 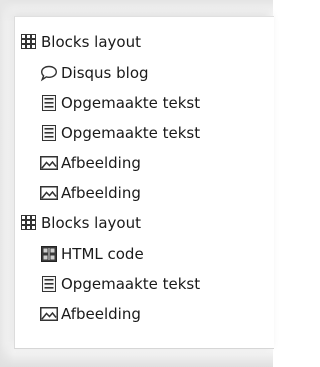 What do you see at coordinates (102, 254) in the screenshot?
I see `tree-item-label: HTML code` at bounding box center [102, 254].